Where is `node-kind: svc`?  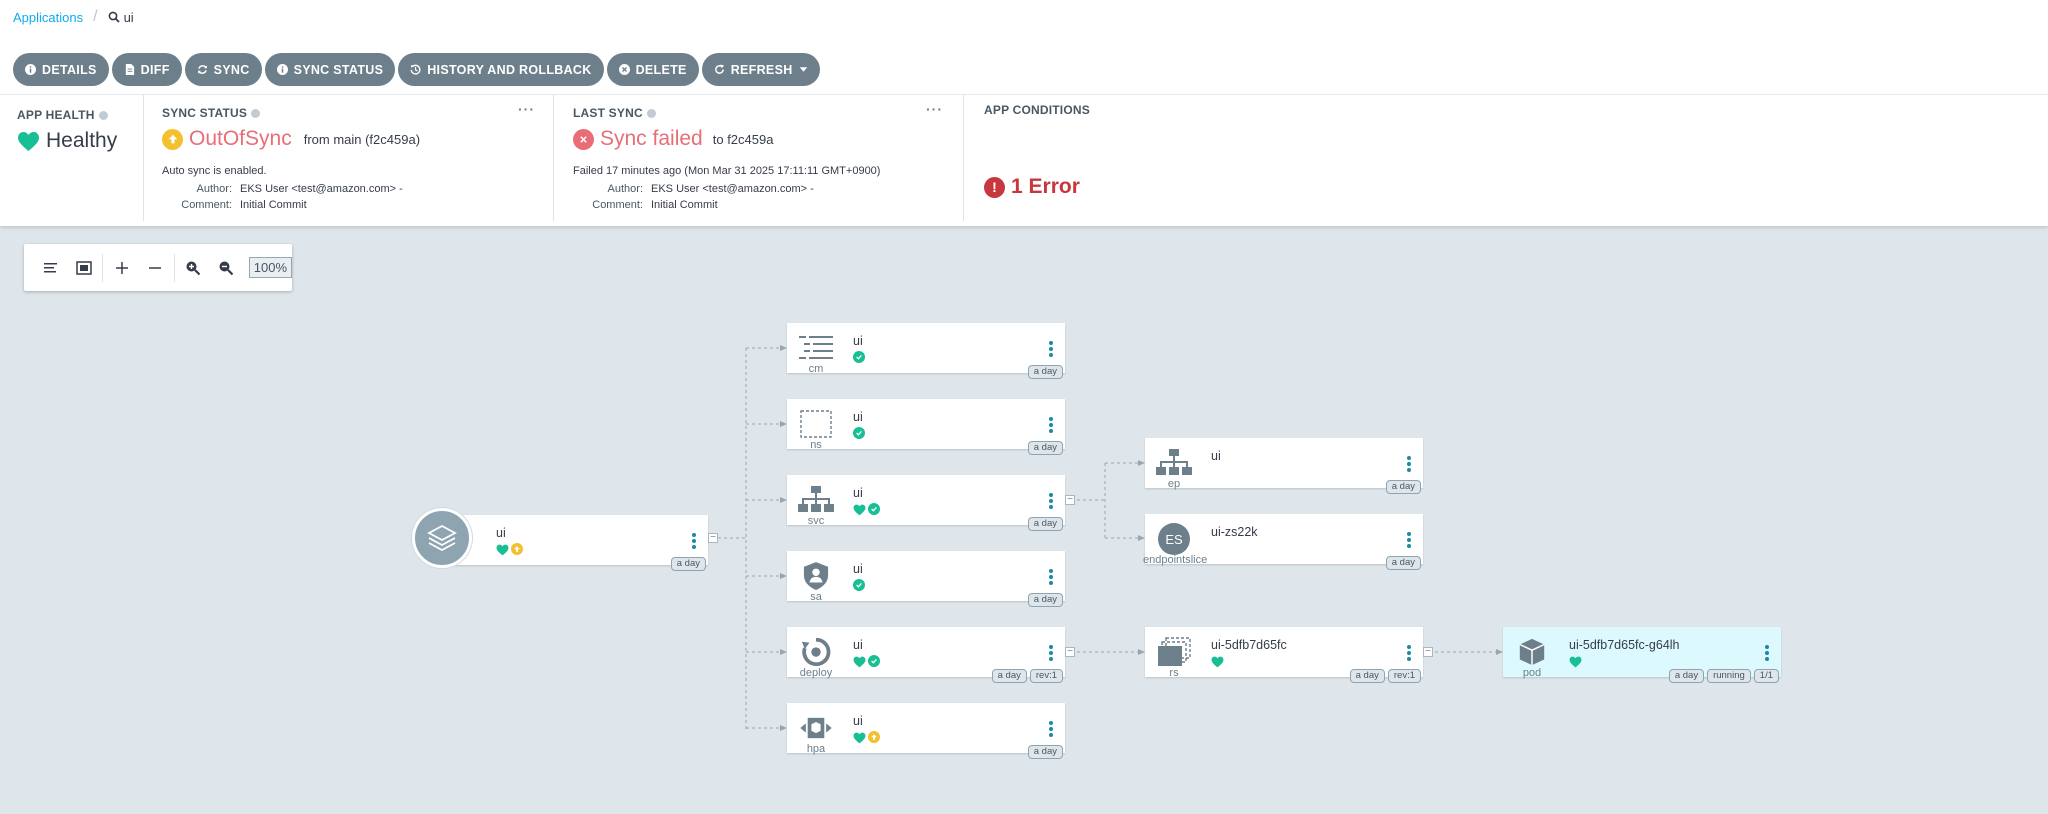
node-kind: svc is located at coordinates (816, 521).